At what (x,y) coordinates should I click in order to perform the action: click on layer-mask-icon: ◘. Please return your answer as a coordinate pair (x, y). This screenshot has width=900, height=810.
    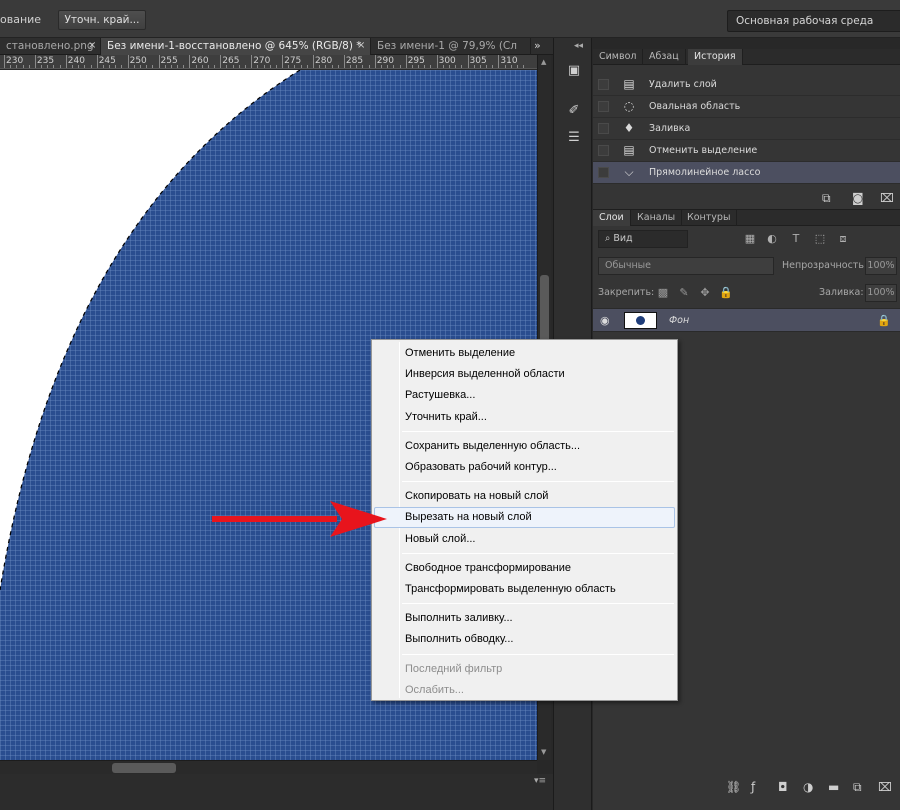
    Looking at the image, I should click on (783, 787).